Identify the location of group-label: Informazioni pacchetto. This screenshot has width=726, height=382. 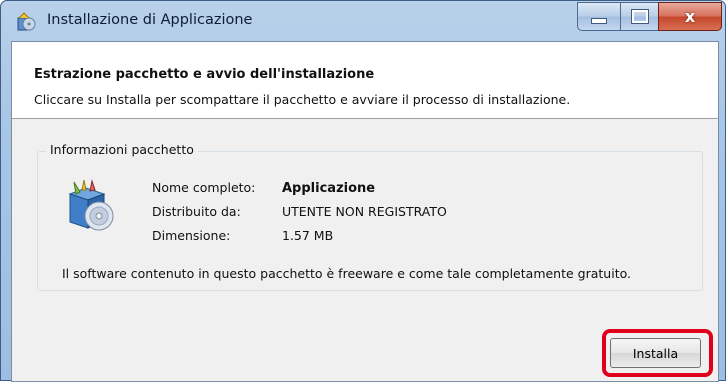
(122, 149).